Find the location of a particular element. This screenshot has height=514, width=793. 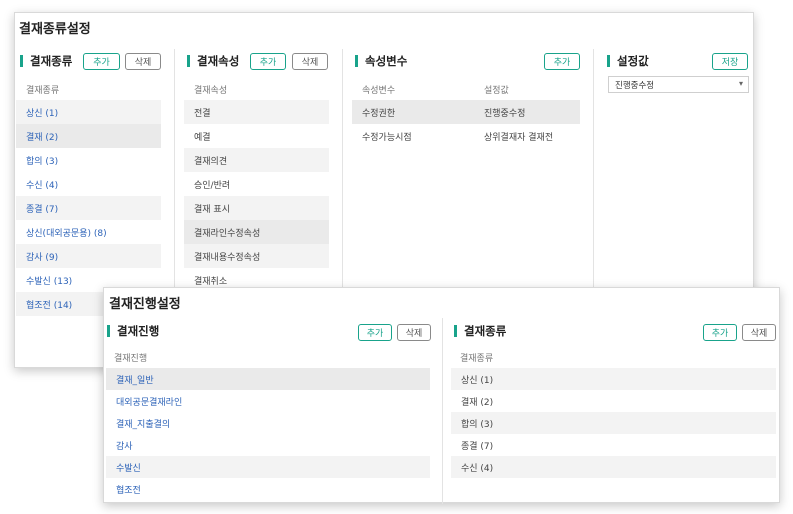

section-title: 설정값 is located at coordinates (633, 61).